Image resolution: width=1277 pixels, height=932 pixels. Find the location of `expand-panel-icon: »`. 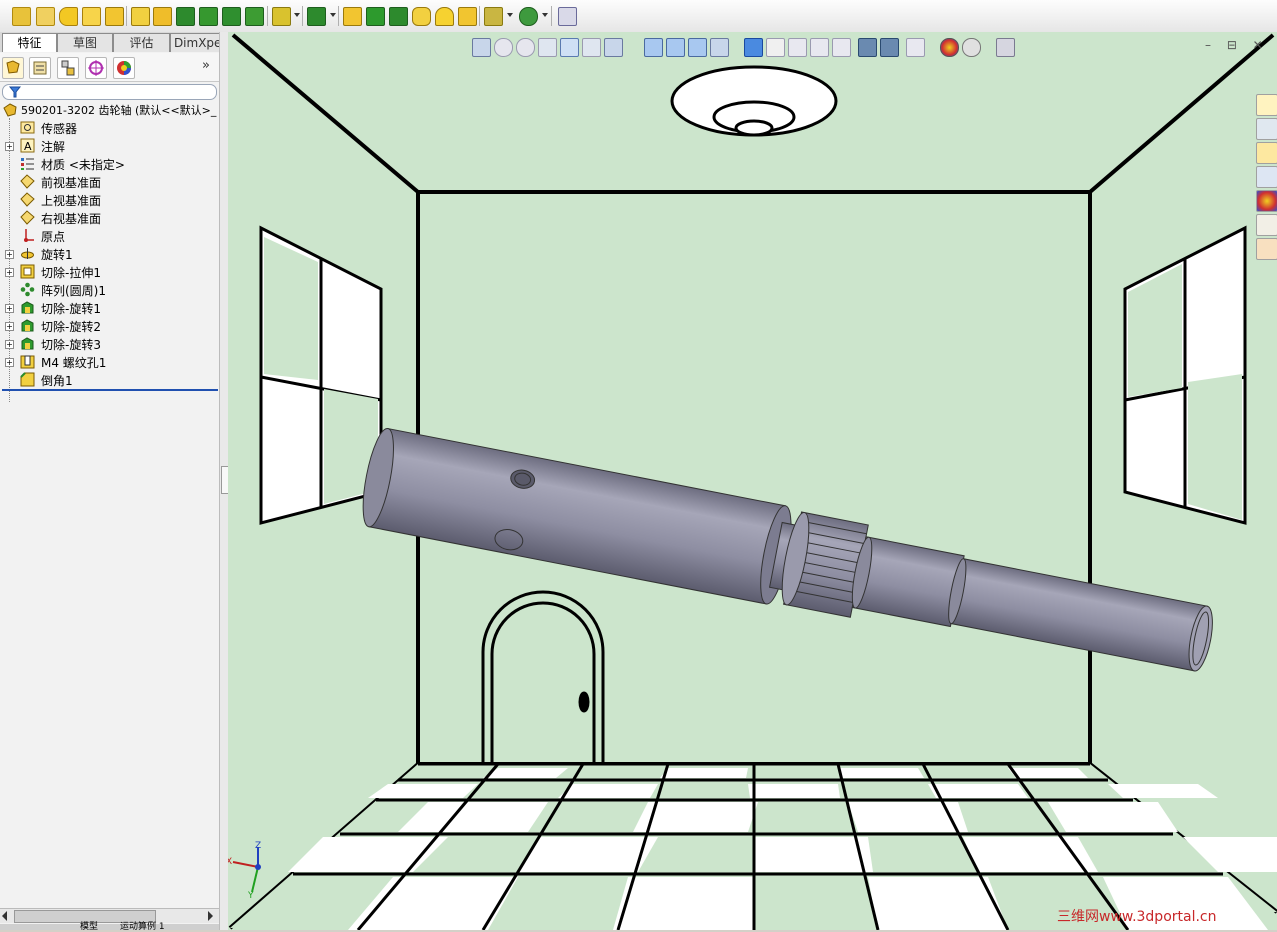

expand-panel-icon: » is located at coordinates (206, 65).